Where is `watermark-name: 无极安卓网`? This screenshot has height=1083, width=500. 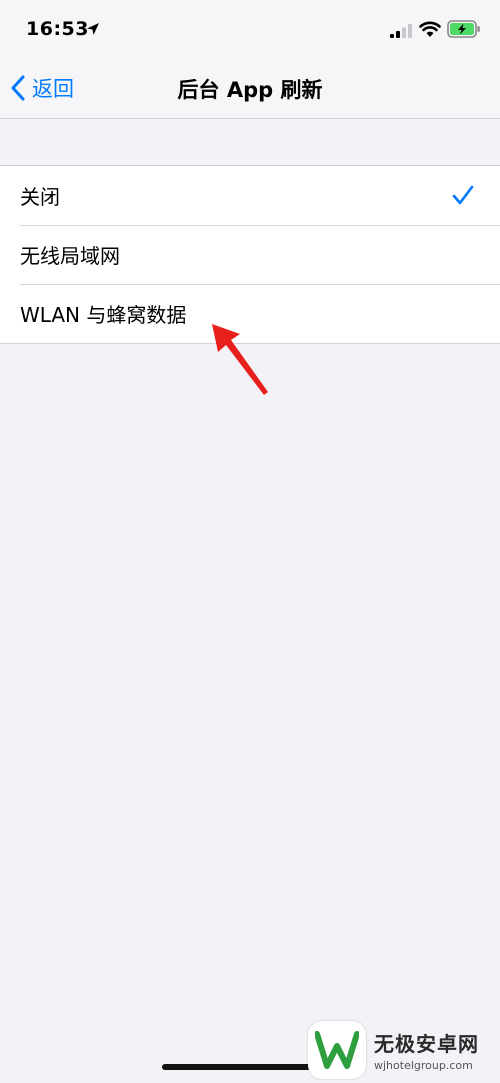 watermark-name: 无极安卓网 is located at coordinates (426, 1043).